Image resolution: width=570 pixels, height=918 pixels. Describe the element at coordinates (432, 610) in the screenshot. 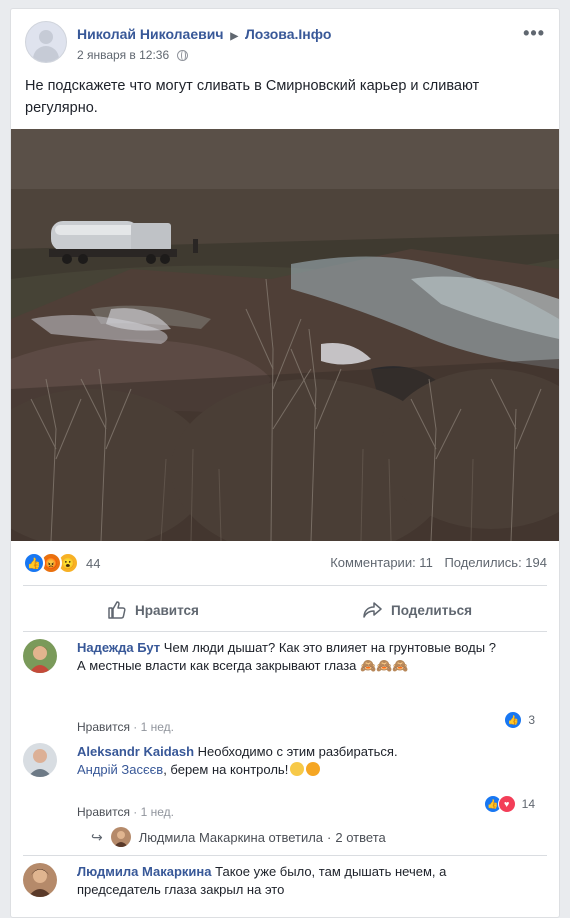

I see `share-label: Поделиться` at that location.